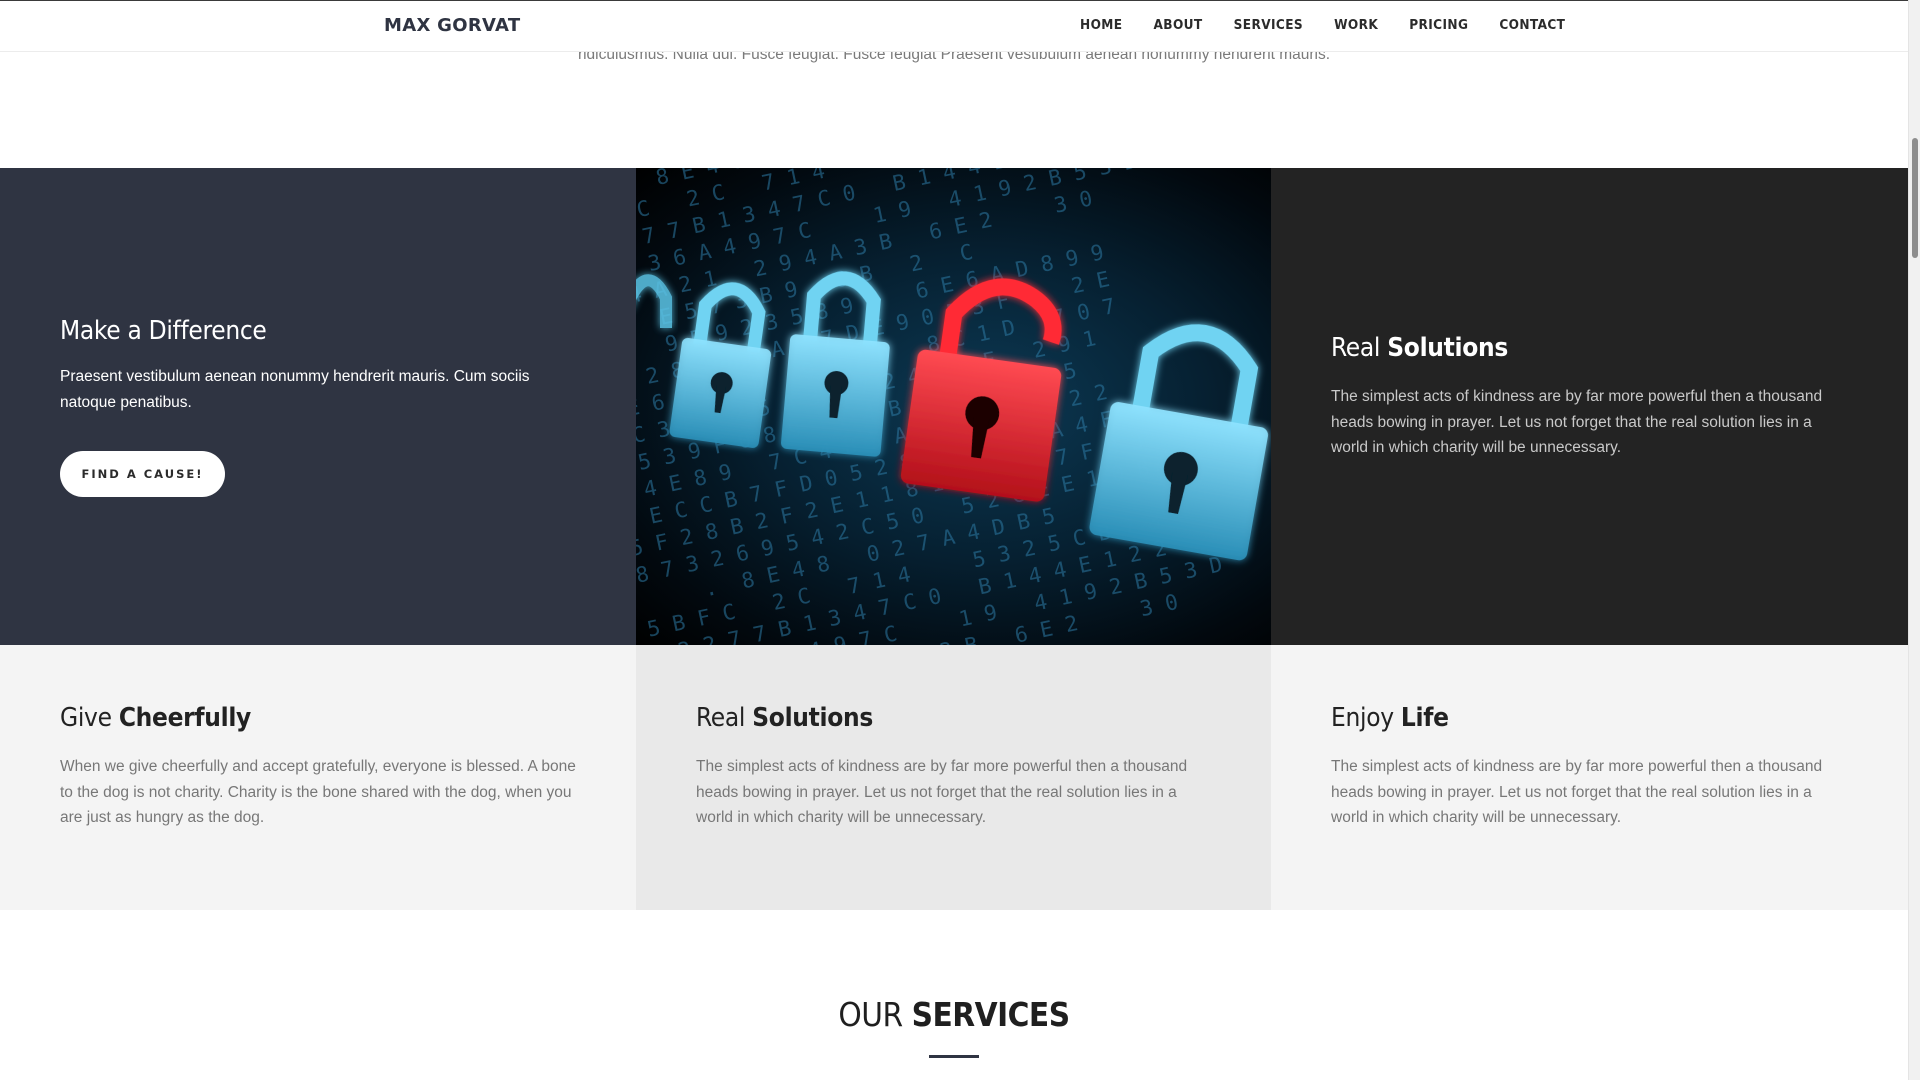 The width and height of the screenshot is (1920, 1080). What do you see at coordinates (1322, 25) in the screenshot?
I see `main-nav: HOME ABOUT SERVICES WORK PRICING CONTACT` at bounding box center [1322, 25].